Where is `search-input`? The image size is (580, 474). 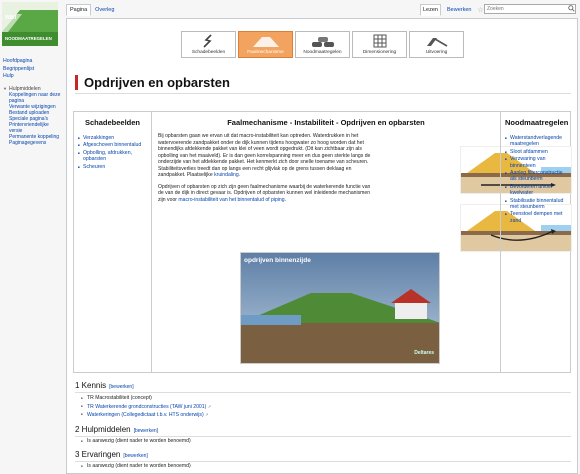
search-input is located at coordinates (530, 9).